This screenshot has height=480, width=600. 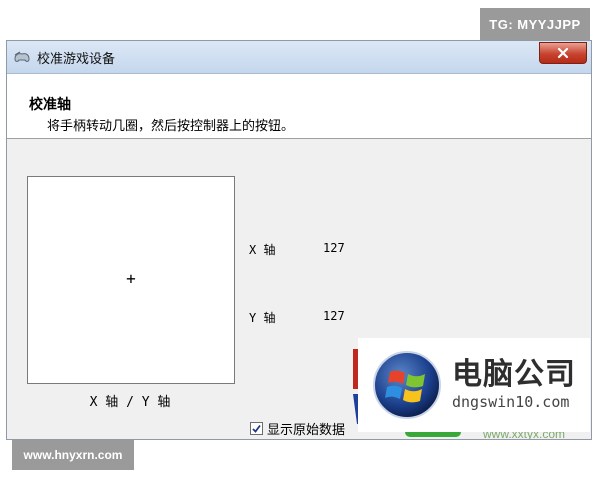 What do you see at coordinates (130, 402) in the screenshot?
I see `axis-caption: X 轴 / Y 轴` at bounding box center [130, 402].